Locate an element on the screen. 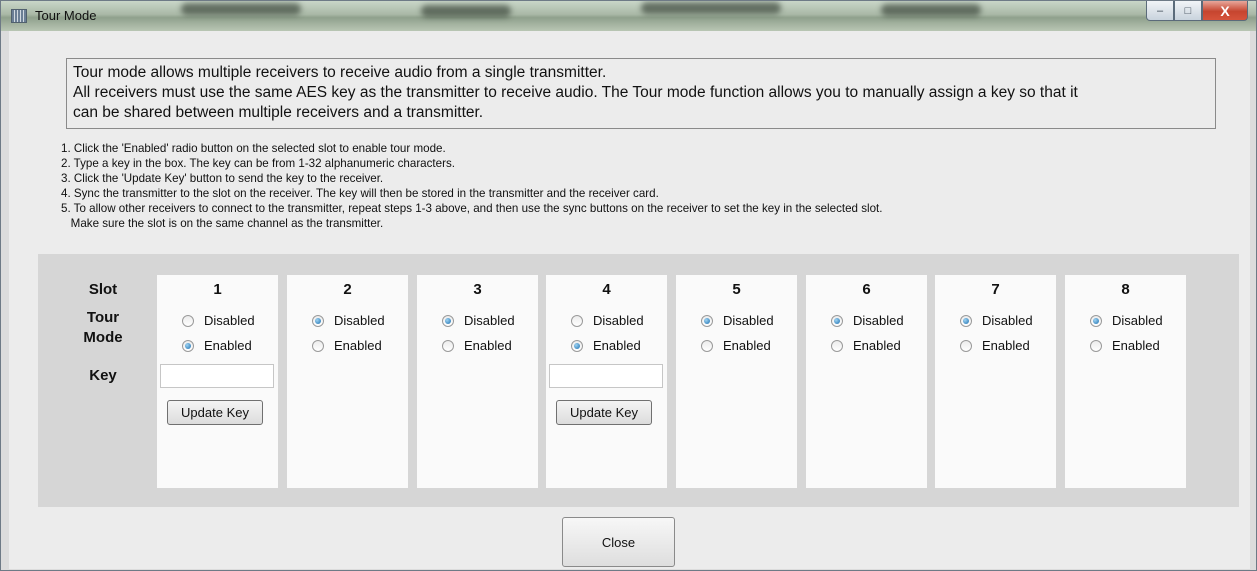 Image resolution: width=1257 pixels, height=571 pixels. slot-3-enabled-radio: Enabled is located at coordinates (477, 345).